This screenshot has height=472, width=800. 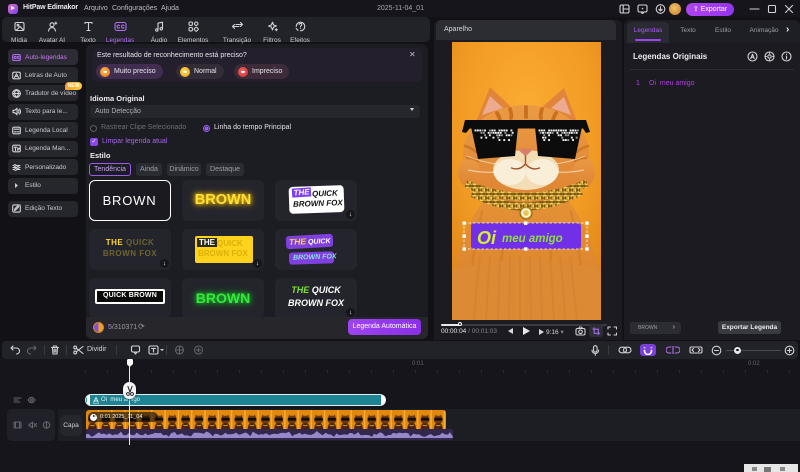 I want to click on svg-text: Oi, so click(x=487, y=238).